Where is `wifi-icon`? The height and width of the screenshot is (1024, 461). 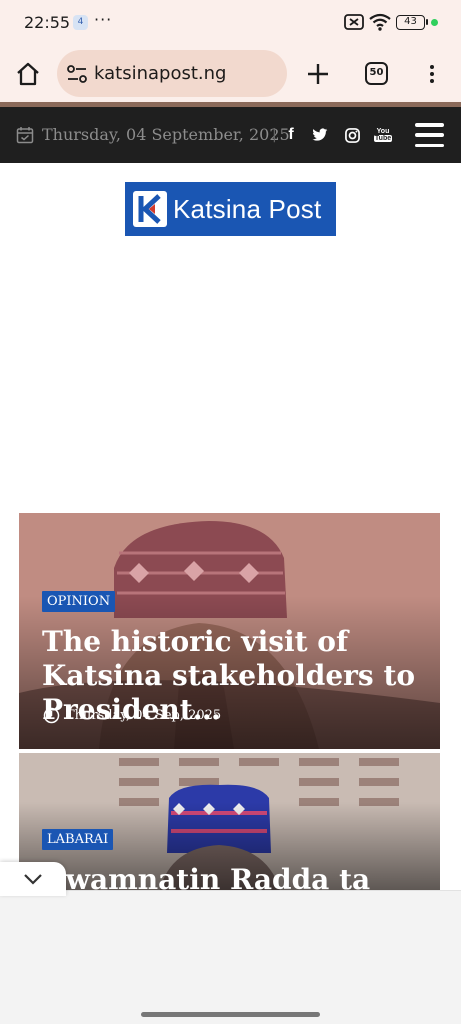
wifi-icon is located at coordinates (380, 22).